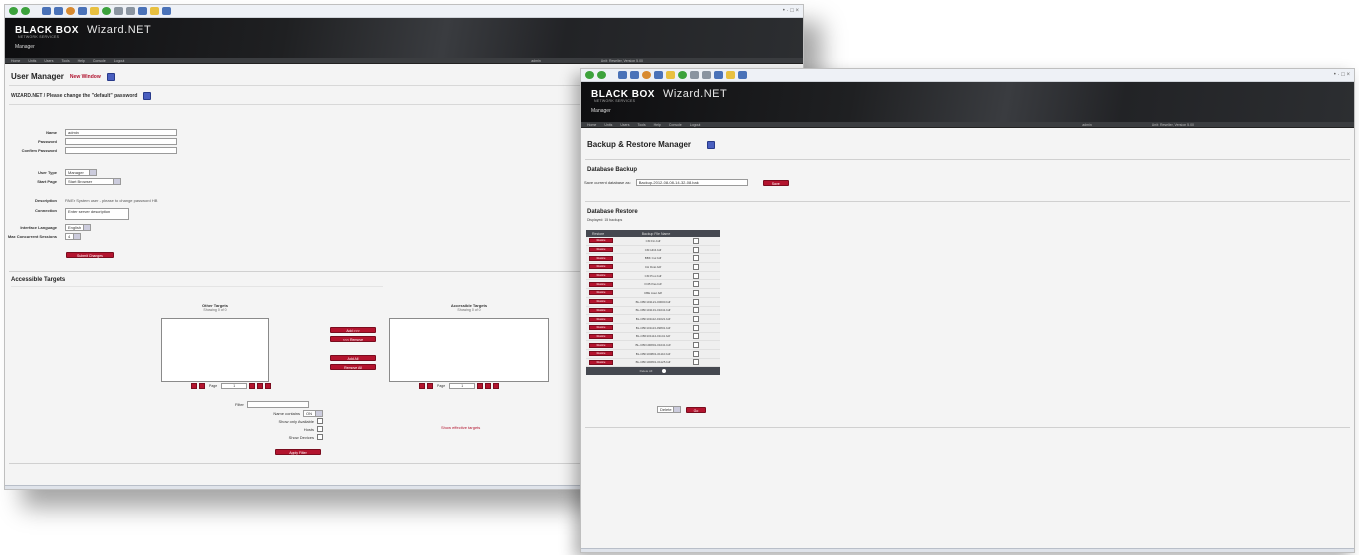  What do you see at coordinates (469, 350) in the screenshot?
I see `accessible-targets-list` at bounding box center [469, 350].